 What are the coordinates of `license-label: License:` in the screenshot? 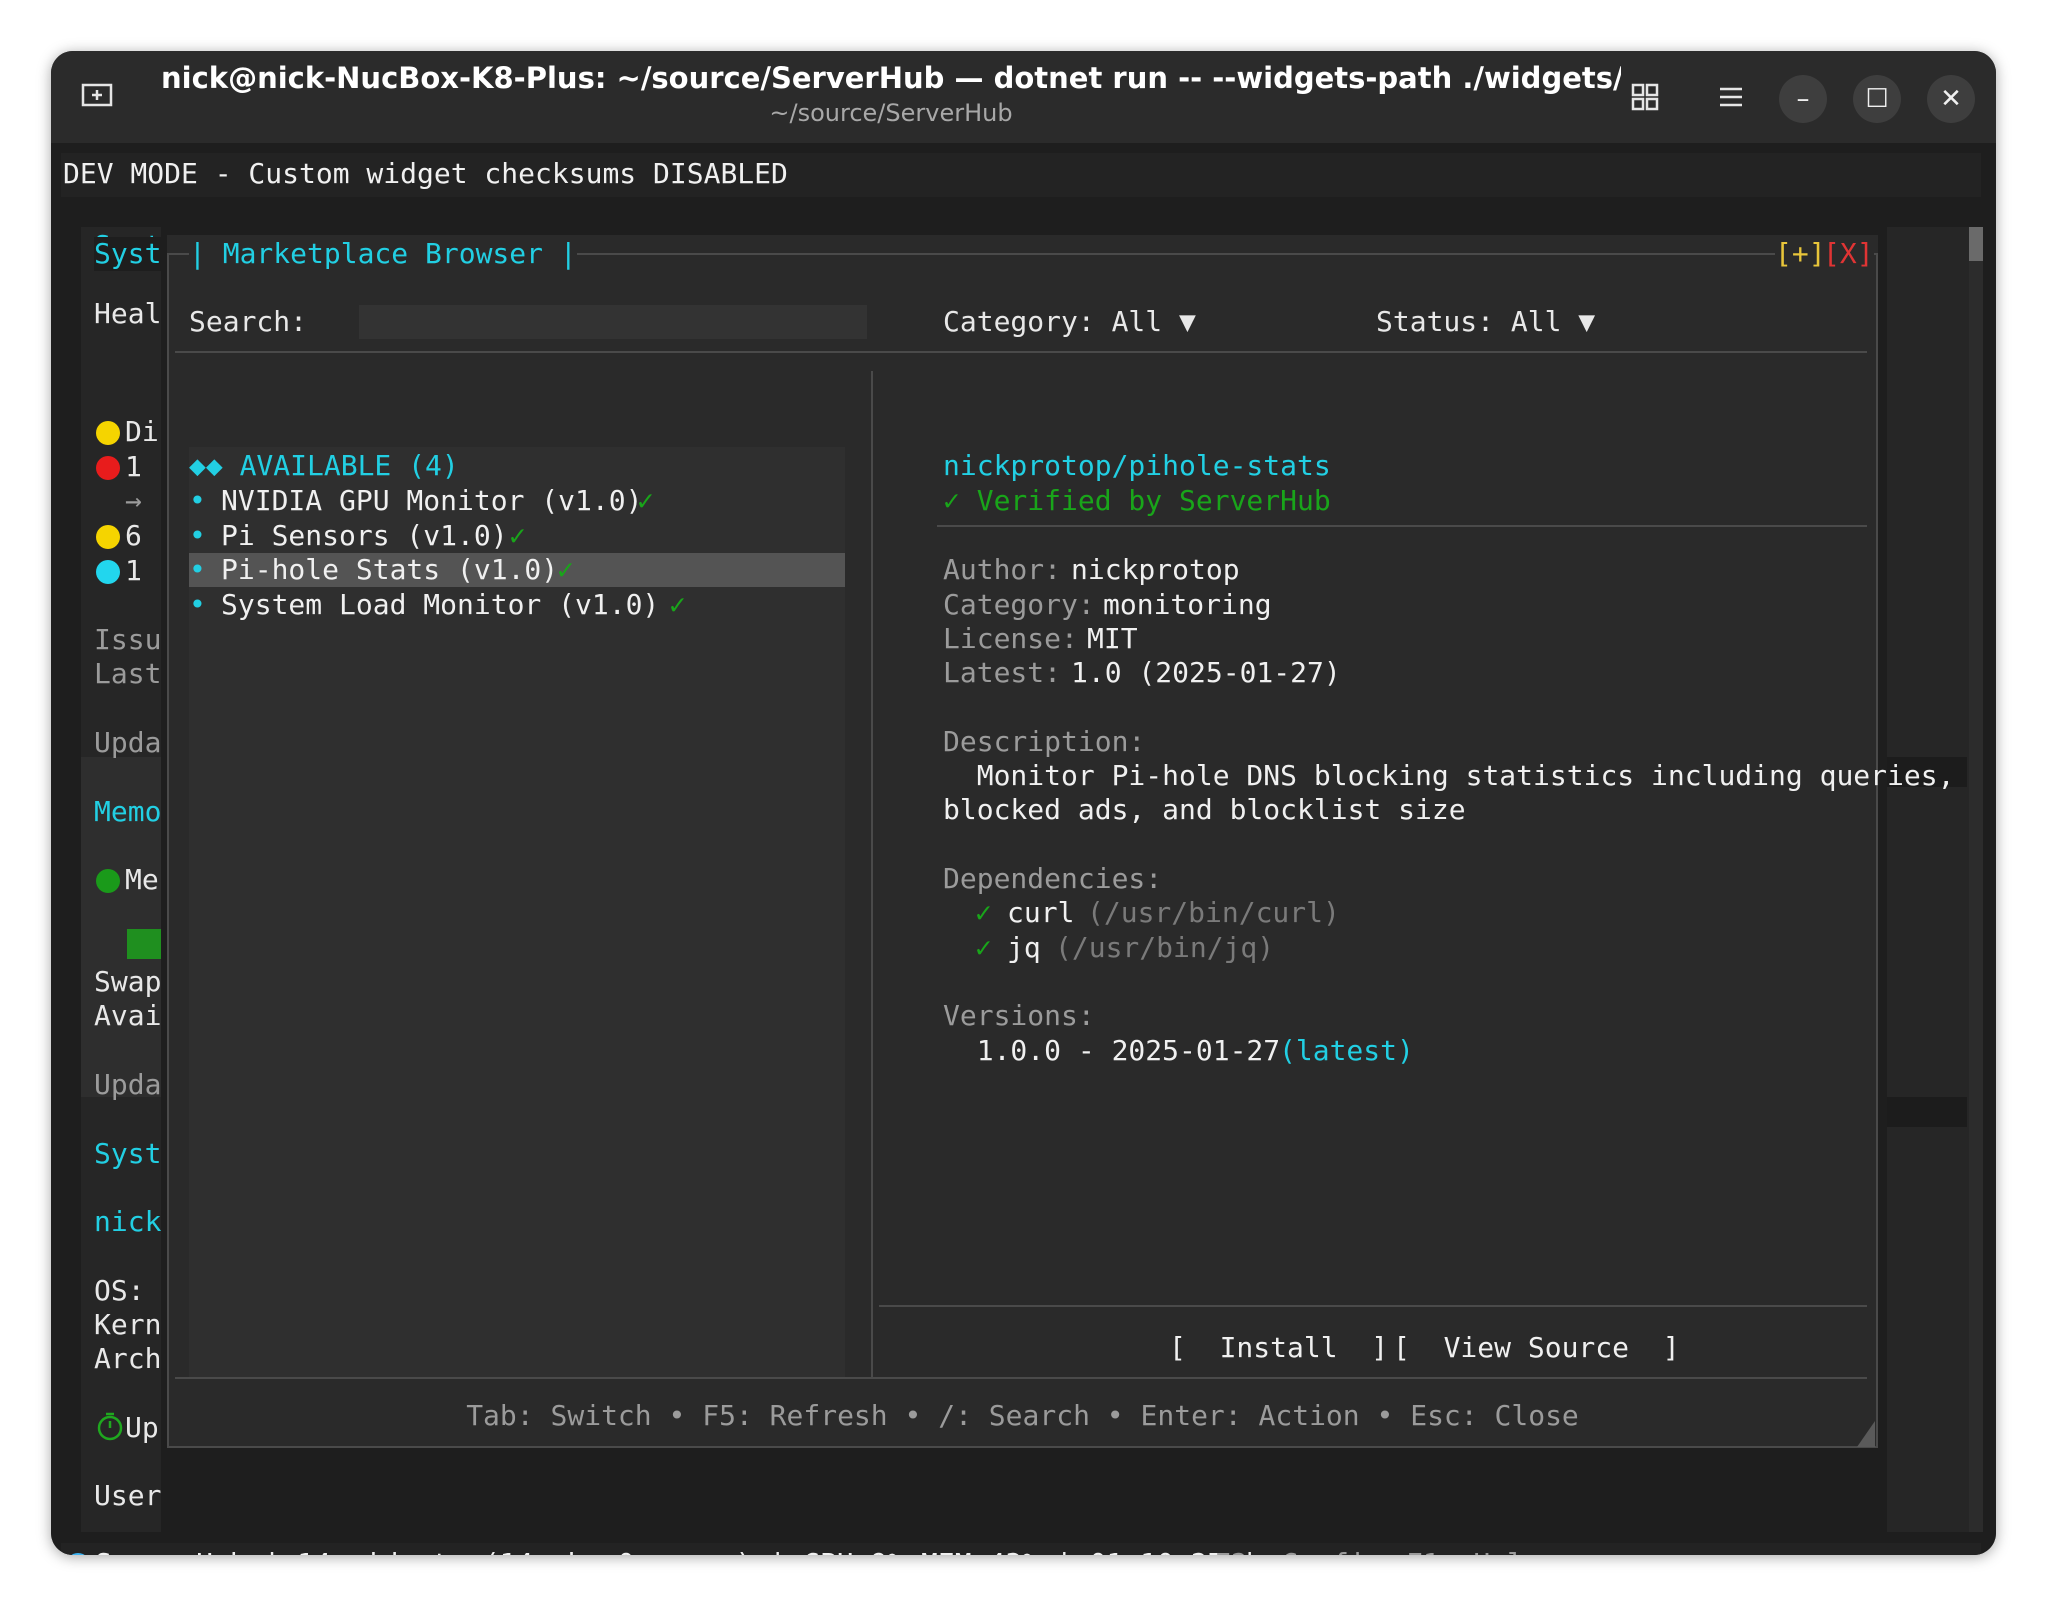 It's located at (1010, 638).